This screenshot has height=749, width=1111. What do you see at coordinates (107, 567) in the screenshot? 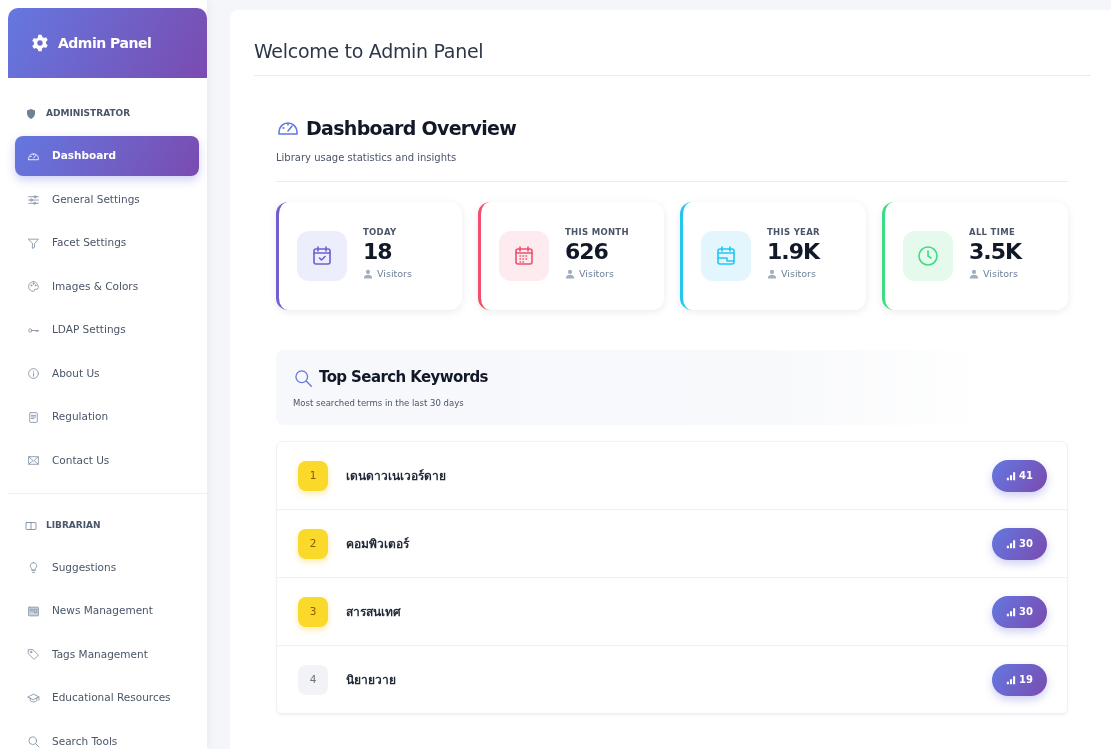
I see `sidebar-link: Suggestions` at bounding box center [107, 567].